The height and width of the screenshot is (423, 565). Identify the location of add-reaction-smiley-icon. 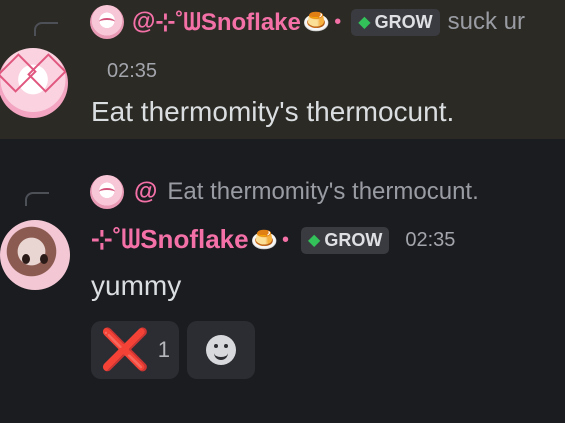
(221, 350).